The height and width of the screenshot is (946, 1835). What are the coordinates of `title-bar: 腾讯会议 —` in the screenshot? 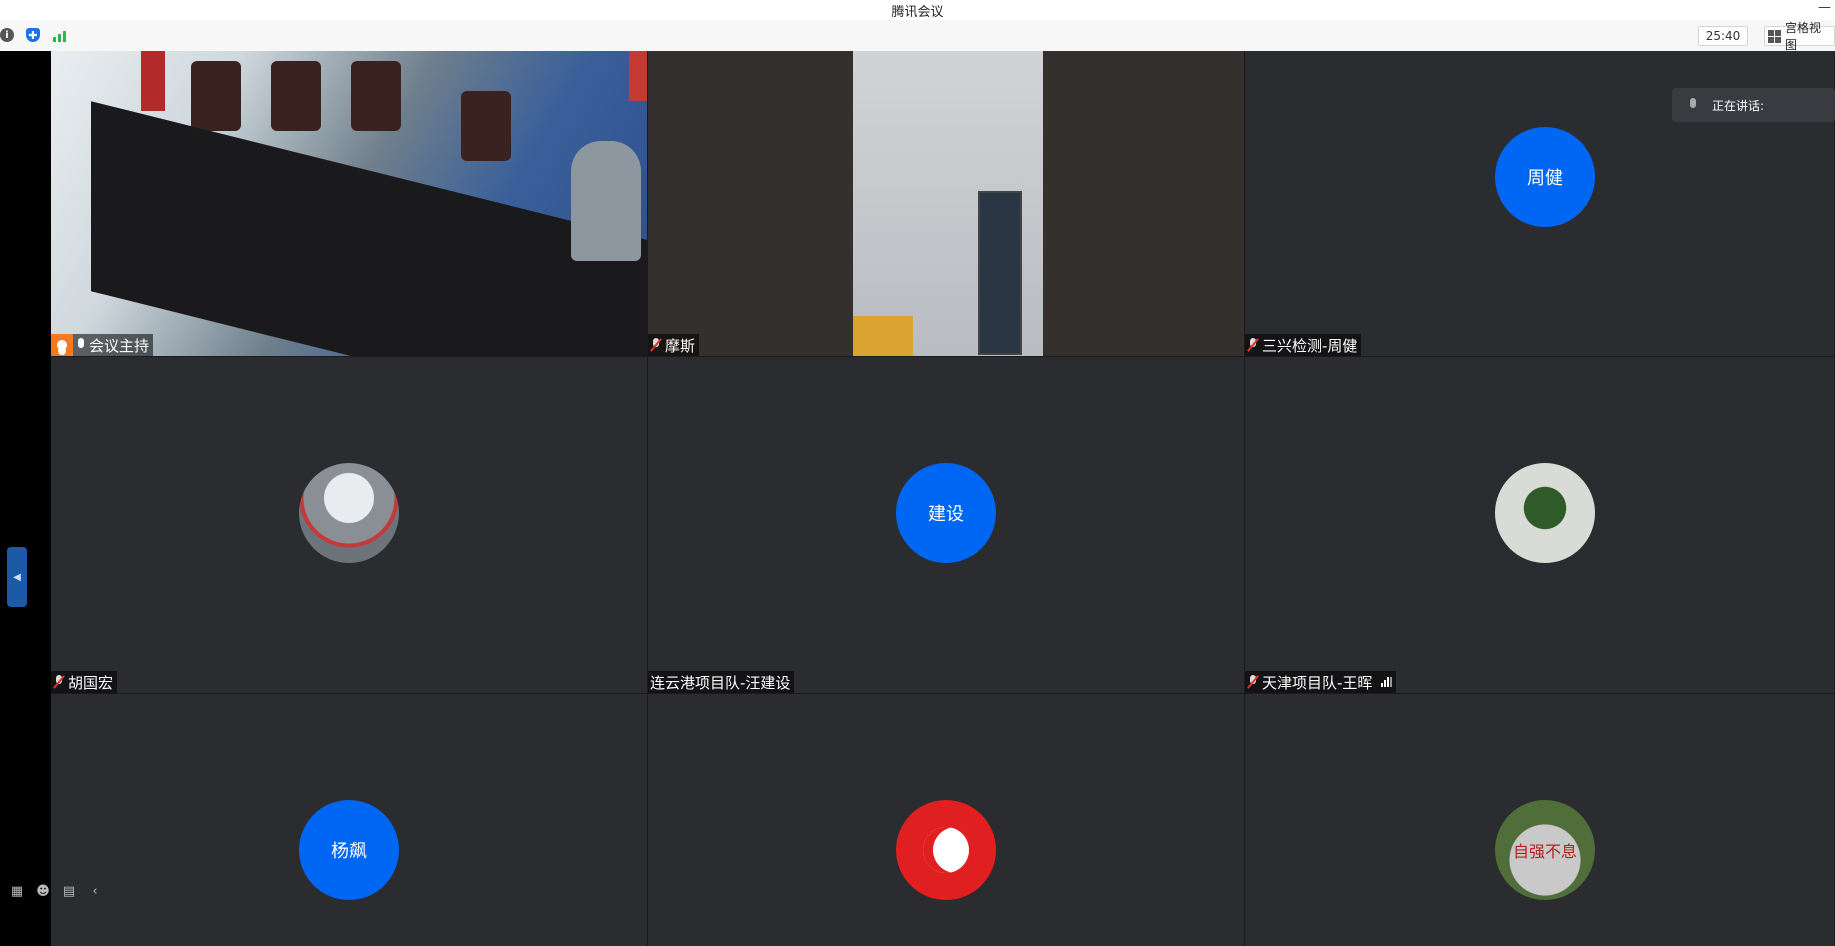 It's located at (917, 10).